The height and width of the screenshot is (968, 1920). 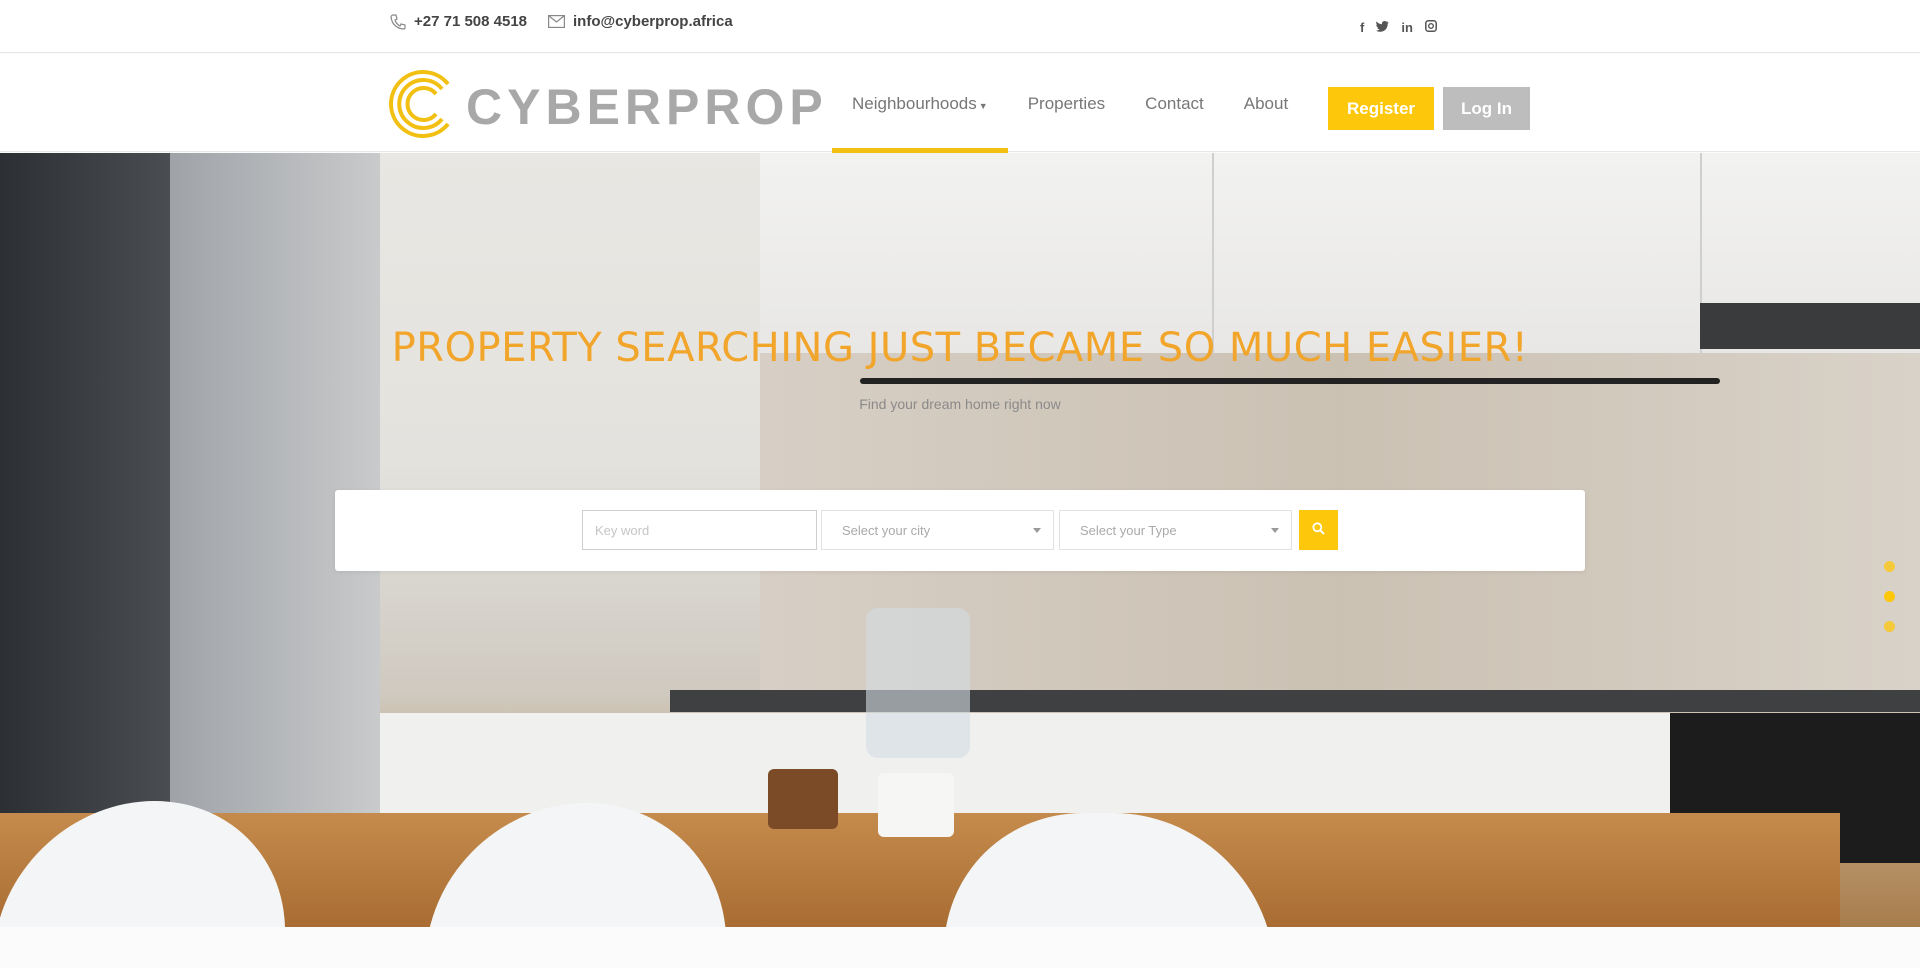 I want to click on hero-subtitle: Find your dream home right now, so click(x=960, y=404).